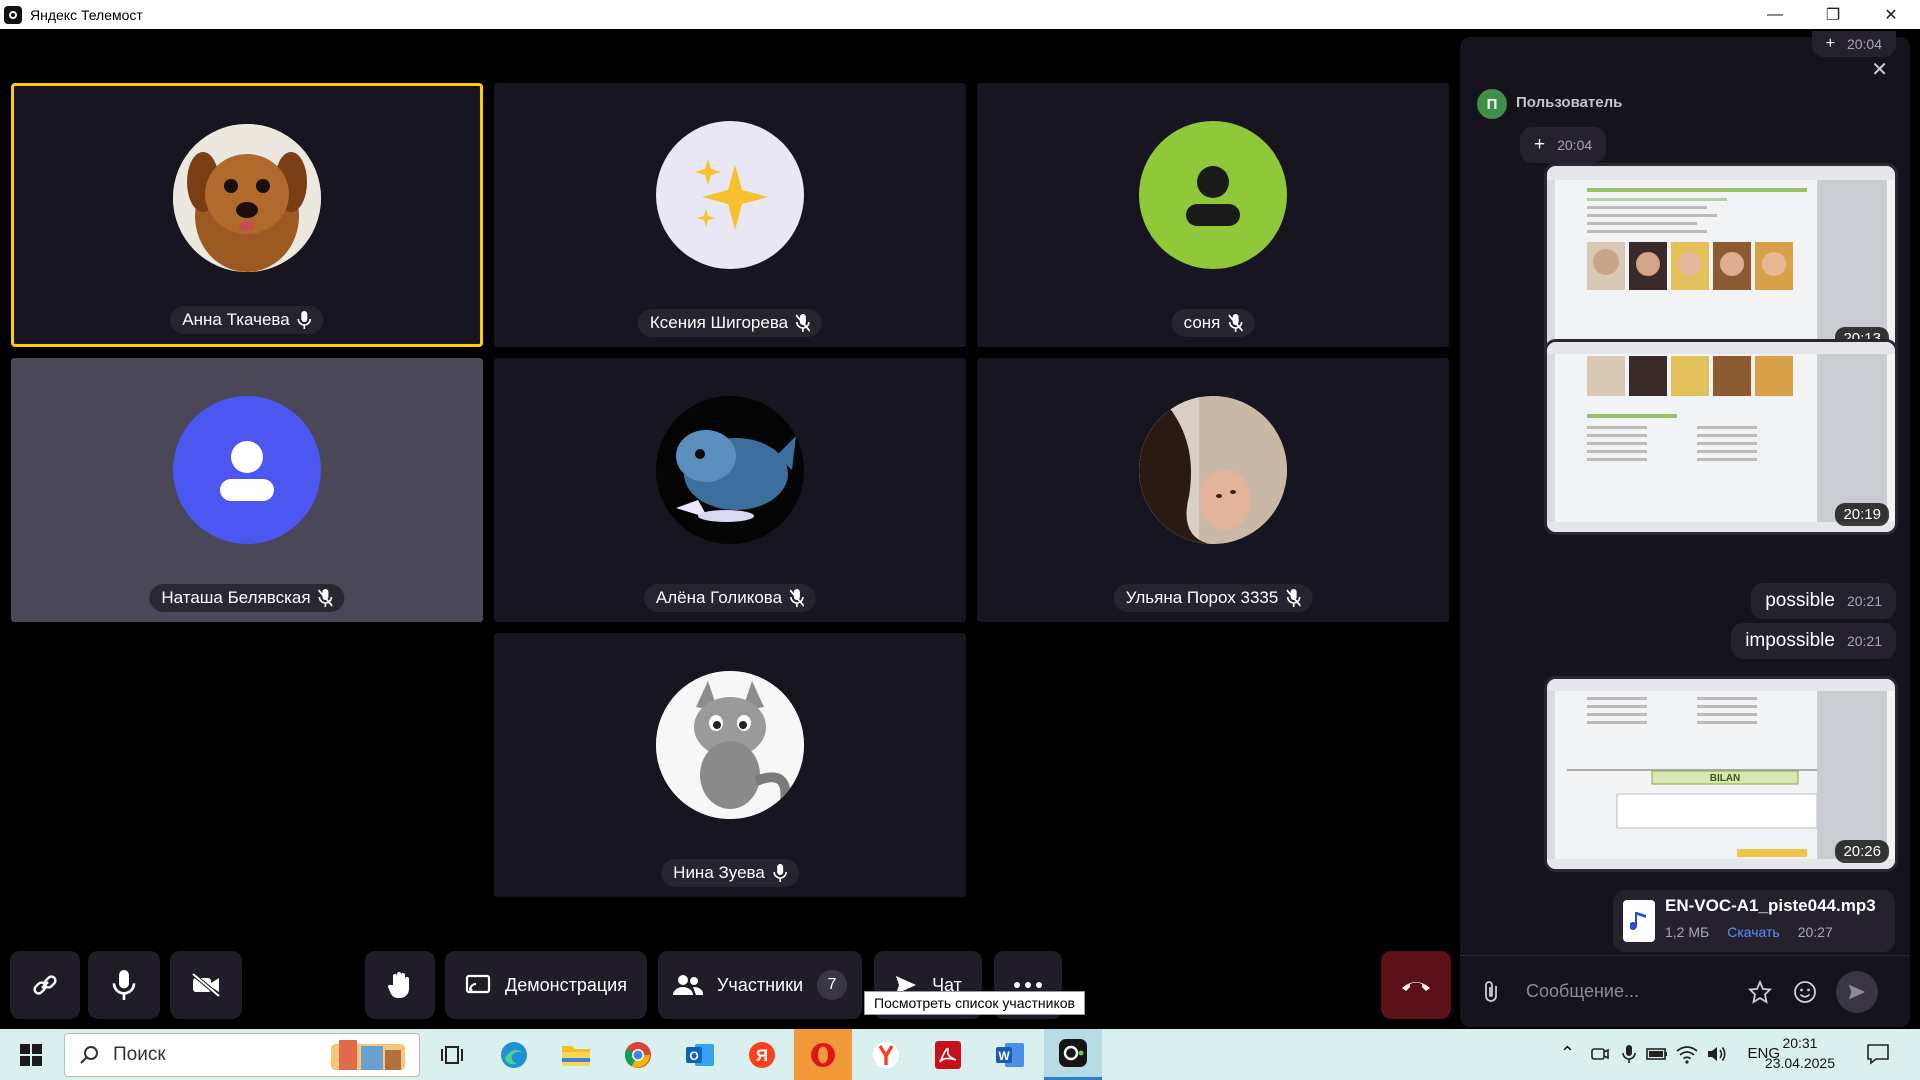 The height and width of the screenshot is (1080, 1920). I want to click on search-label: Поиск, so click(139, 1054).